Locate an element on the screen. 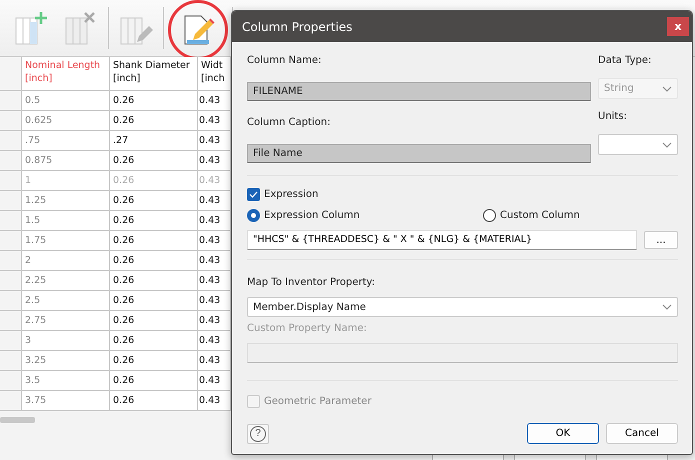 The width and height of the screenshot is (695, 460). radio-option: Custom Column is located at coordinates (531, 215).